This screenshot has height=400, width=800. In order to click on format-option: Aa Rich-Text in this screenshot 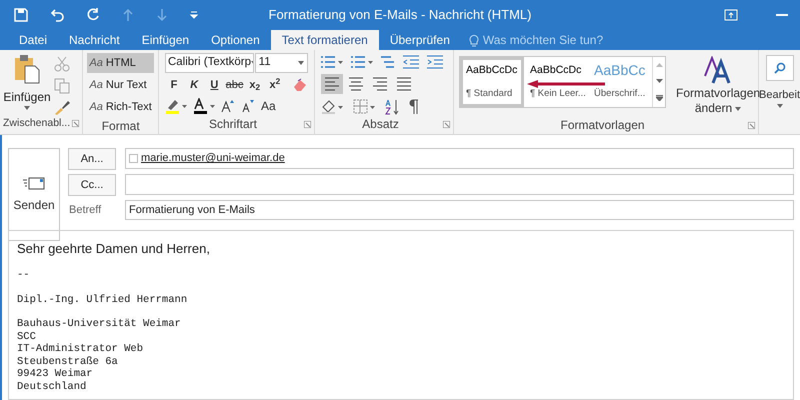, I will do `click(120, 107)`.